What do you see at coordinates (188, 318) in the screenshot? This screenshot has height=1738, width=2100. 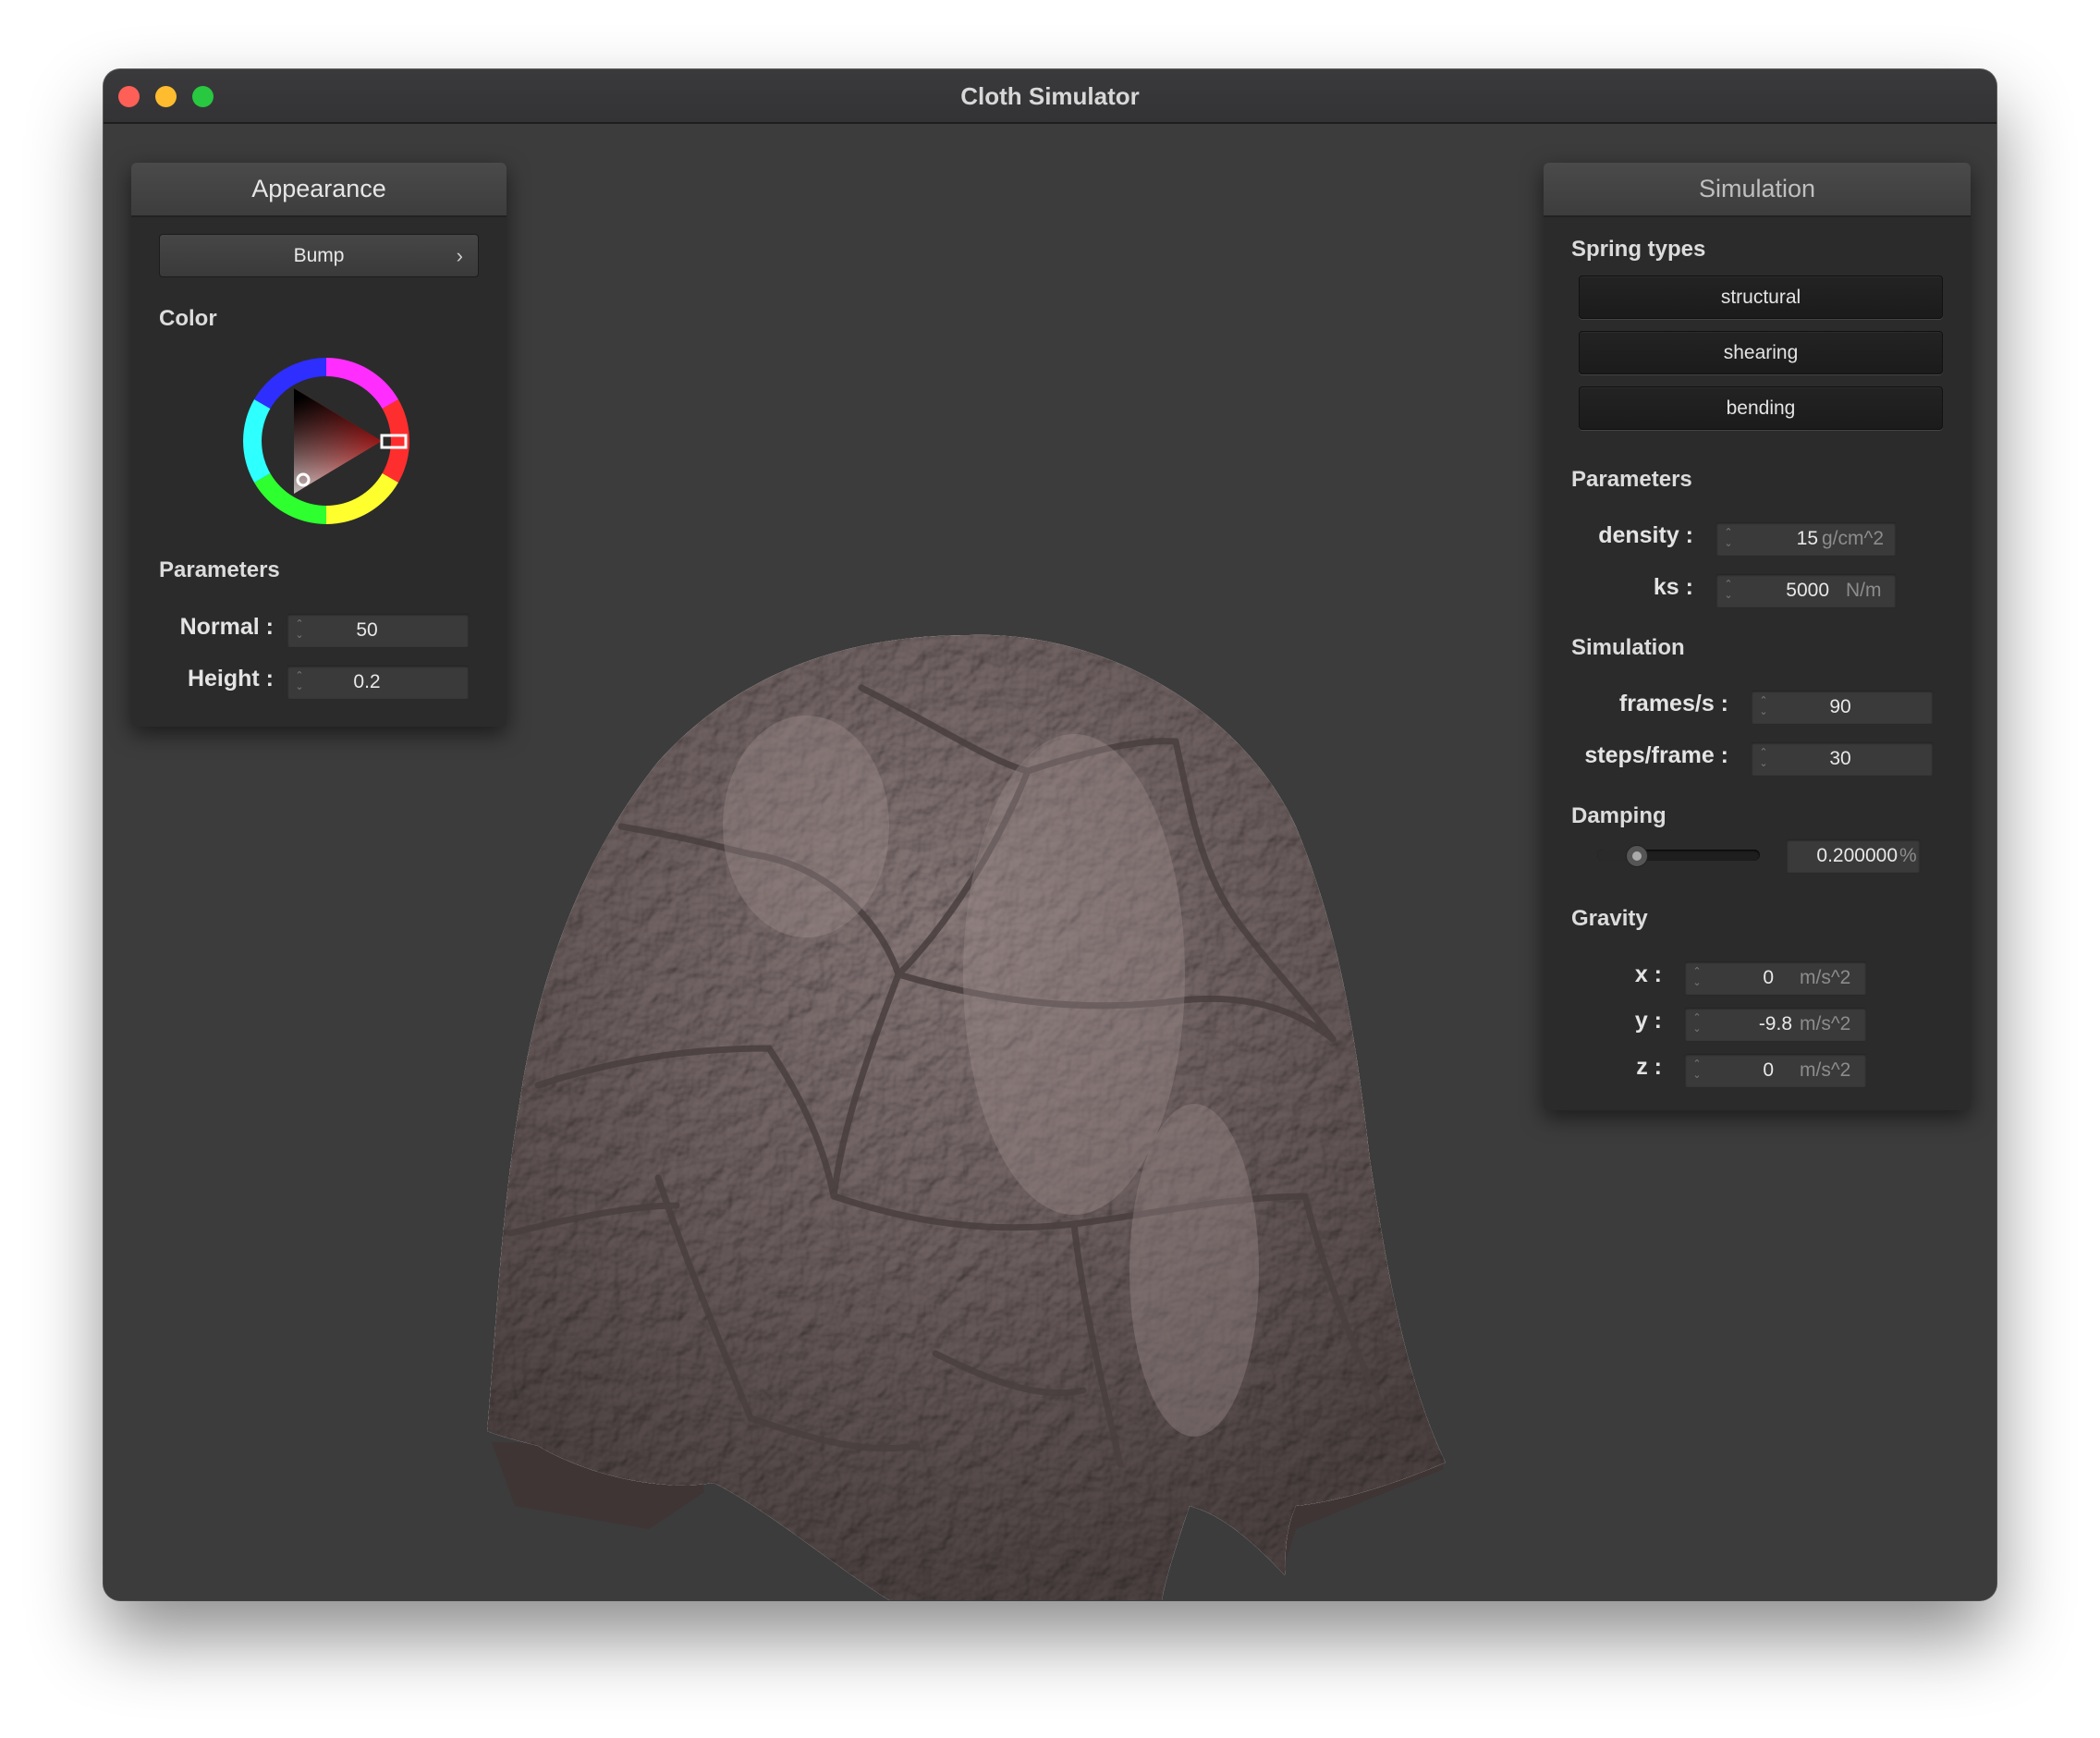 I see `color-label: Color` at bounding box center [188, 318].